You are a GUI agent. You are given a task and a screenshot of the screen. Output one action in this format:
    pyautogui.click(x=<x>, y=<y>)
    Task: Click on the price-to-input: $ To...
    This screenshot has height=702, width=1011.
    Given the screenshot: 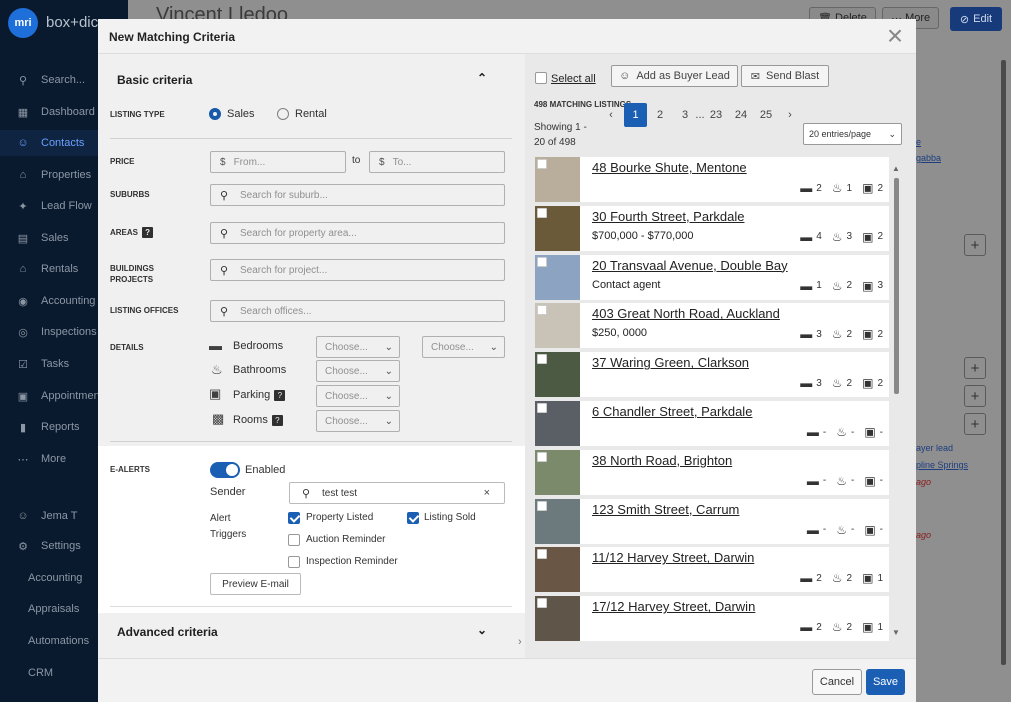 What is the action you would take?
    pyautogui.click(x=437, y=162)
    